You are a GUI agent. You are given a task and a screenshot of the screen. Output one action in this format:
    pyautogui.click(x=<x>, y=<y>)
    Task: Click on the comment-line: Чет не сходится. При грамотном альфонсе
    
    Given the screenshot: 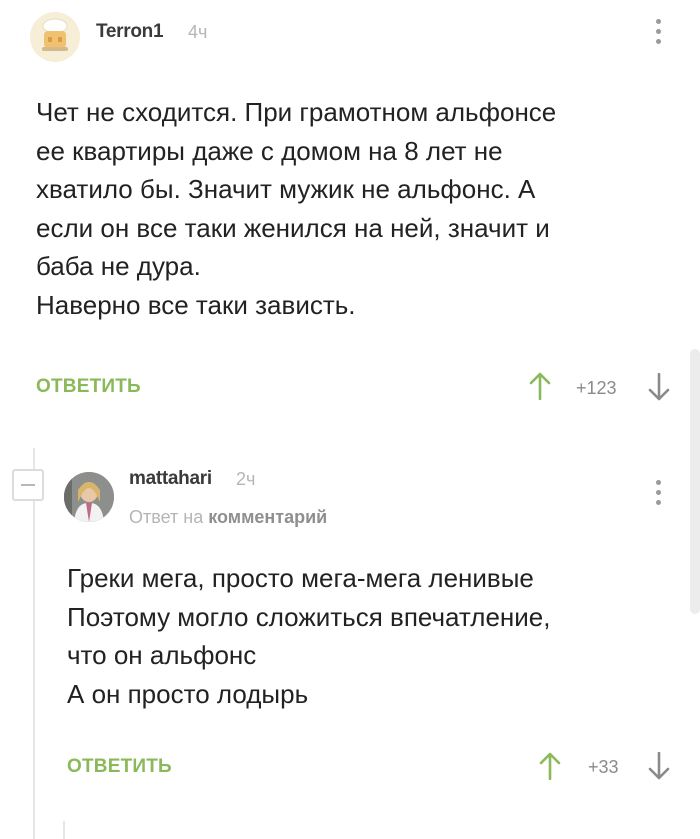 What is the action you would take?
    pyautogui.click(x=296, y=112)
    